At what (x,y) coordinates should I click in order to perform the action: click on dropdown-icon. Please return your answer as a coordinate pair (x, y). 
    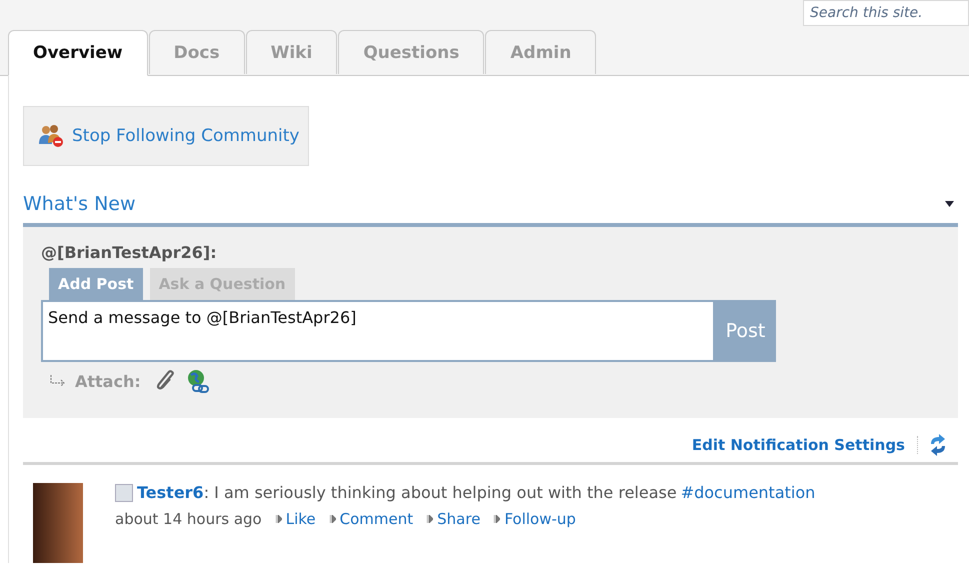
    Looking at the image, I should click on (949, 204).